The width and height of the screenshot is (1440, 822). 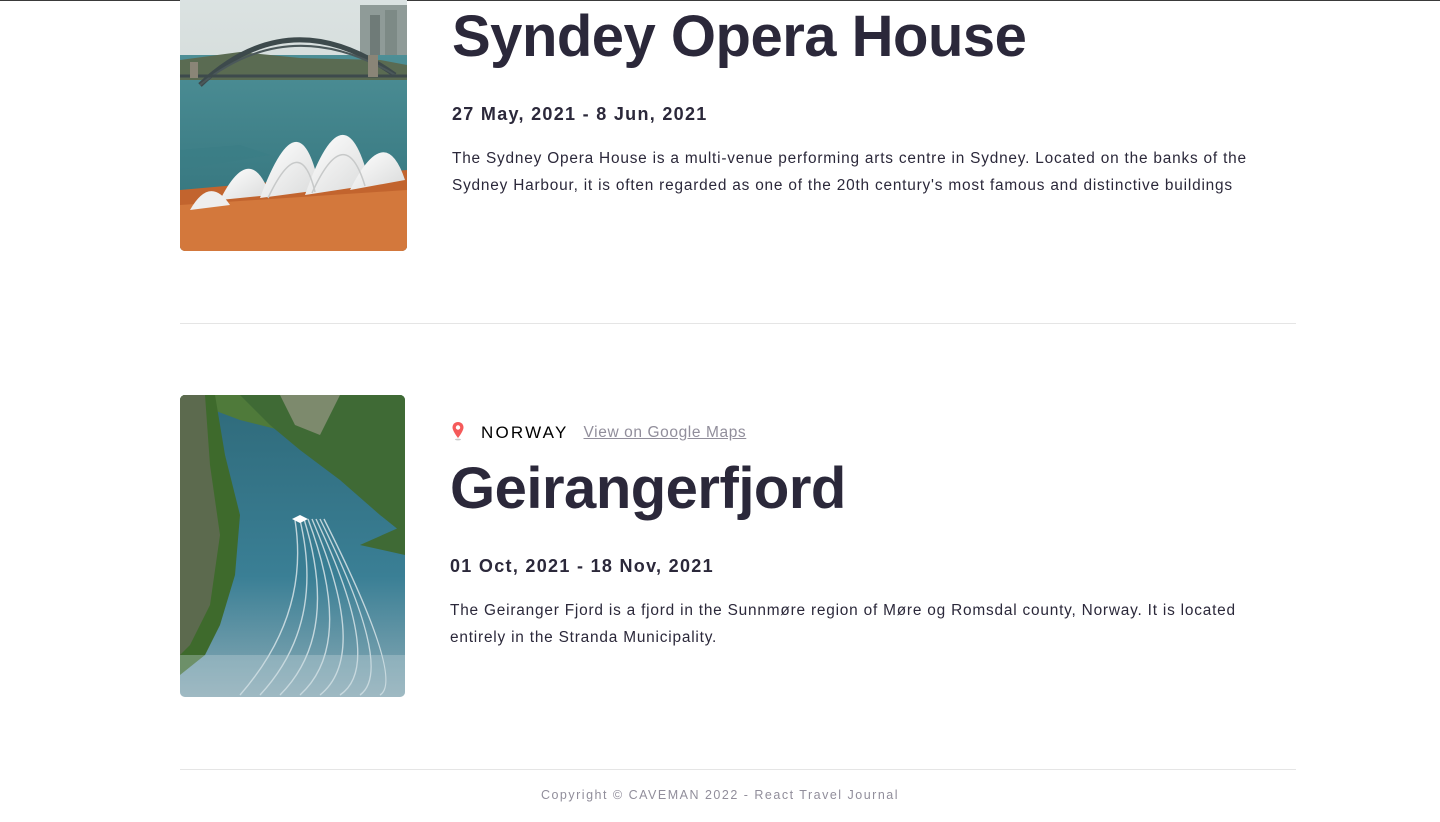 What do you see at coordinates (582, 566) in the screenshot?
I see `entry-dates: 01 Oct, 2021 - 18 Nov, 2021` at bounding box center [582, 566].